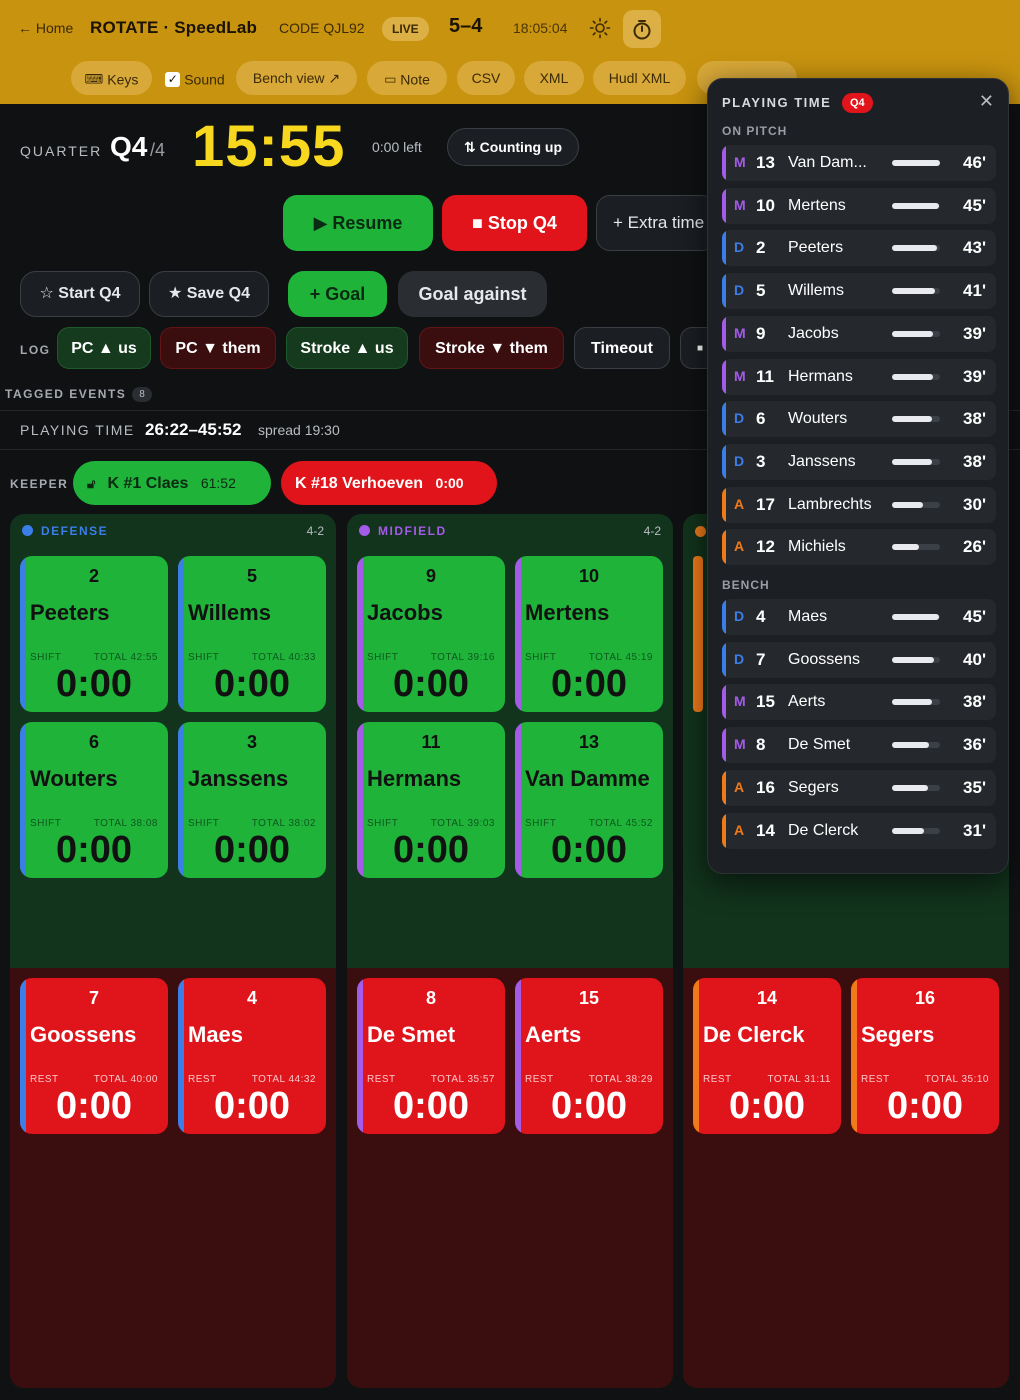  What do you see at coordinates (859, 419) in the screenshot?
I see `playing-time-row: D 6 Wouters 38'` at bounding box center [859, 419].